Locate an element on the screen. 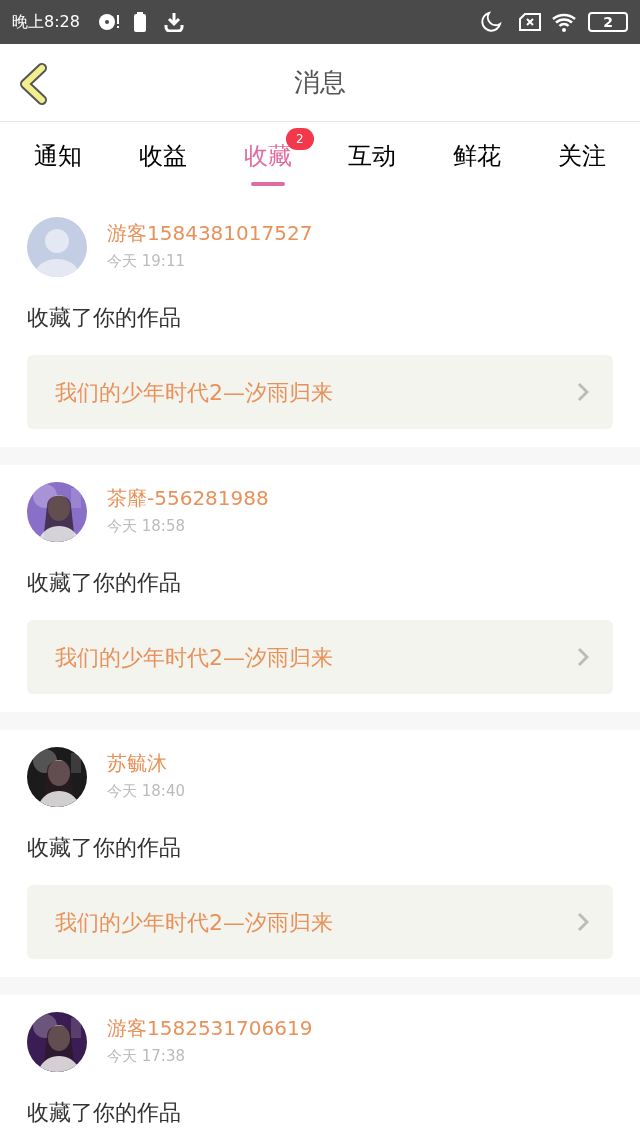 Image resolution: width=640 pixels, height=1138 pixels. disc-icon is located at coordinates (108, 22).